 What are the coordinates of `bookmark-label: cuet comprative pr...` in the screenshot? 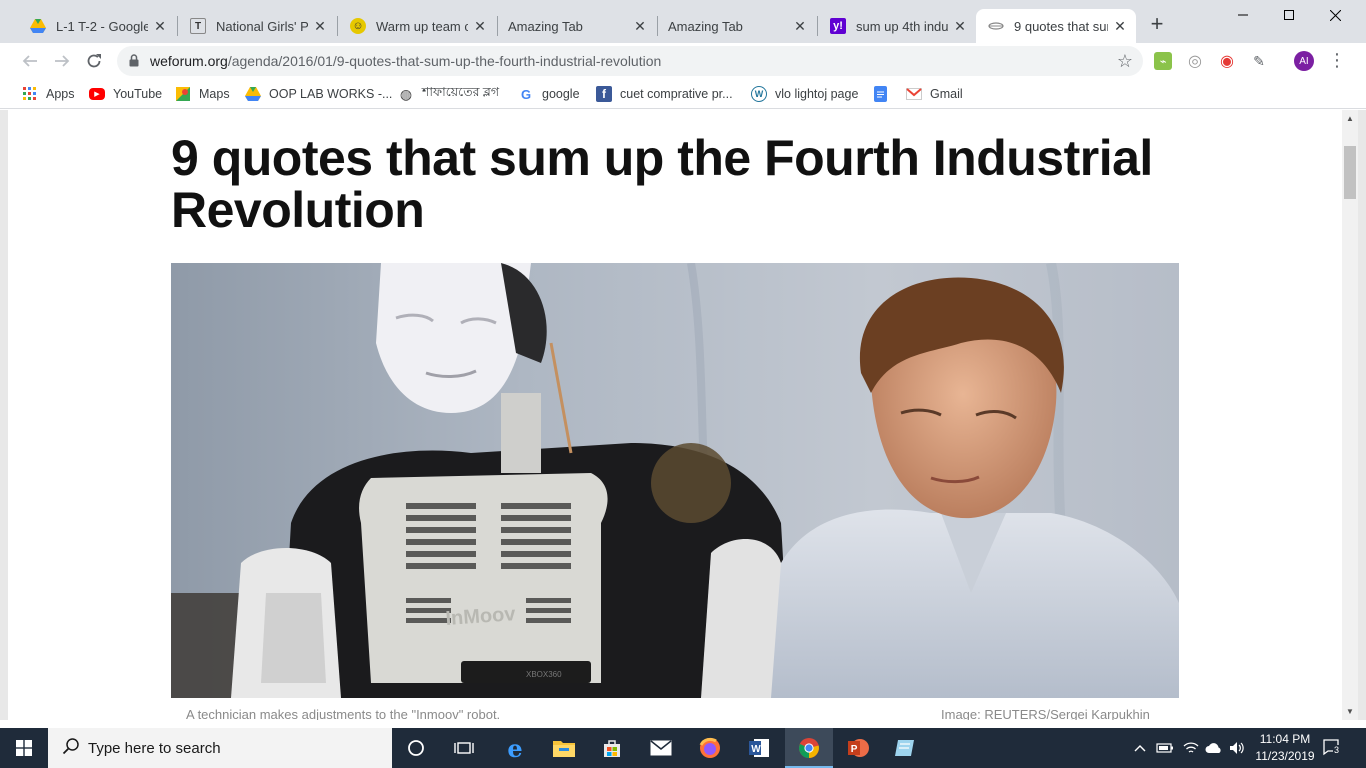 It's located at (676, 94).